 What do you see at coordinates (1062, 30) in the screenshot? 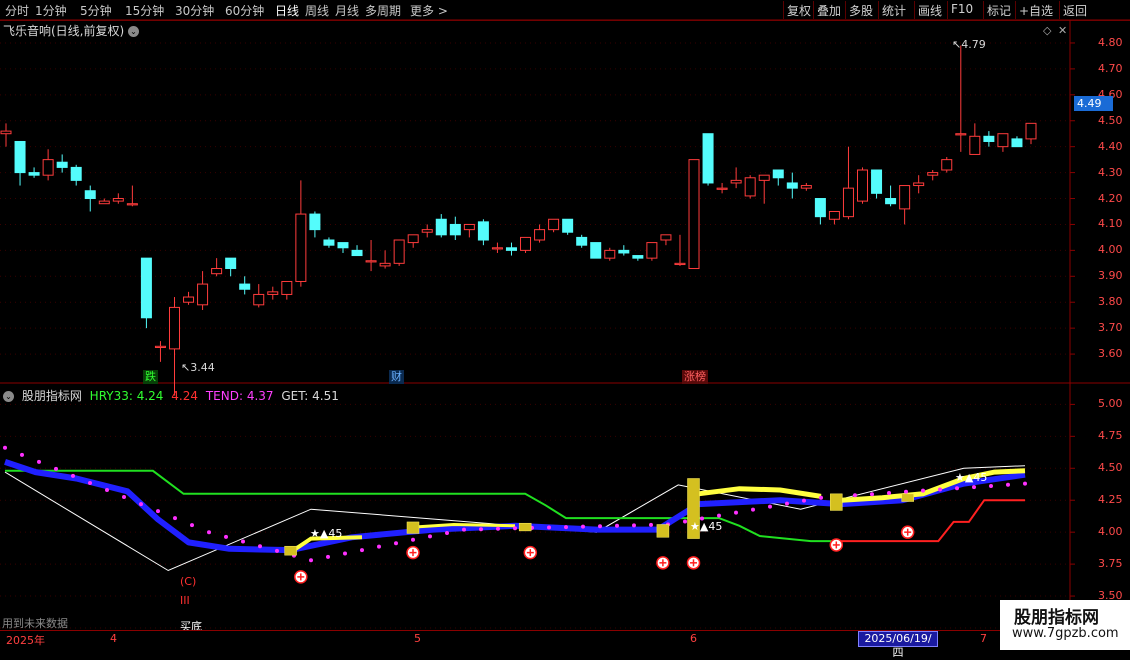
I see `close-icon: ✕` at bounding box center [1062, 30].